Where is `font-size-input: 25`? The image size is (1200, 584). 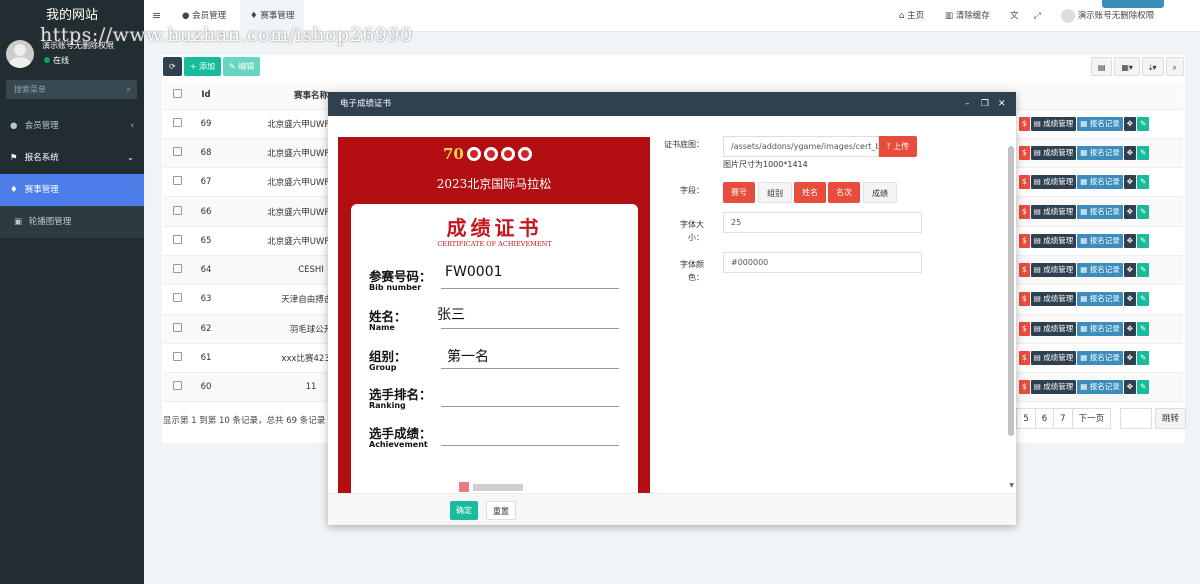
font-size-input: 25 is located at coordinates (822, 222).